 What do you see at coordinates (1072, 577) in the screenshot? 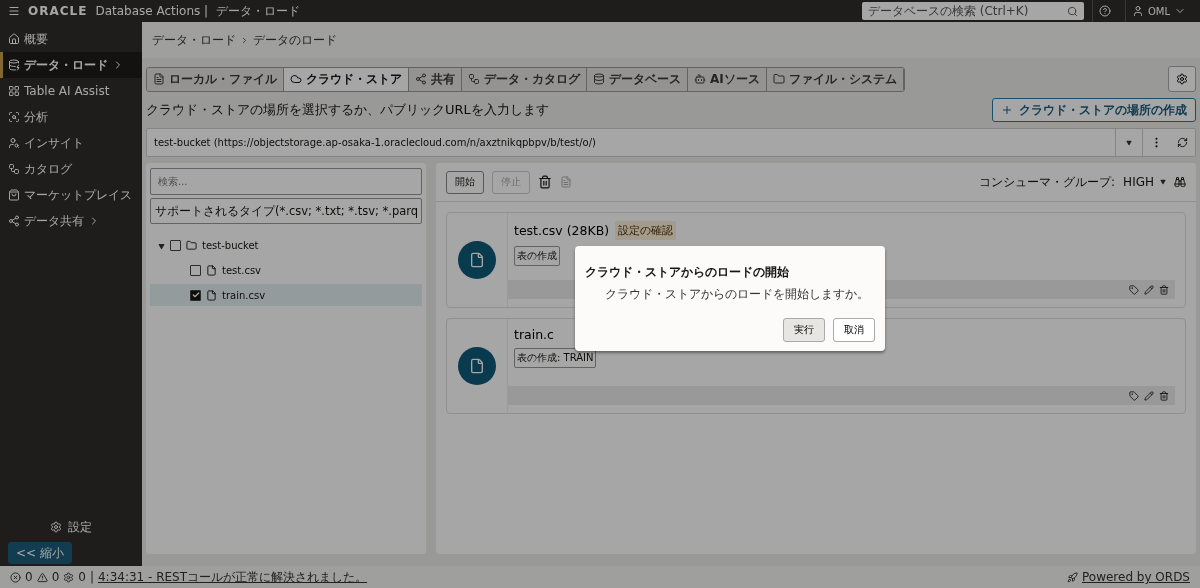
I see `rocket-icon` at bounding box center [1072, 577].